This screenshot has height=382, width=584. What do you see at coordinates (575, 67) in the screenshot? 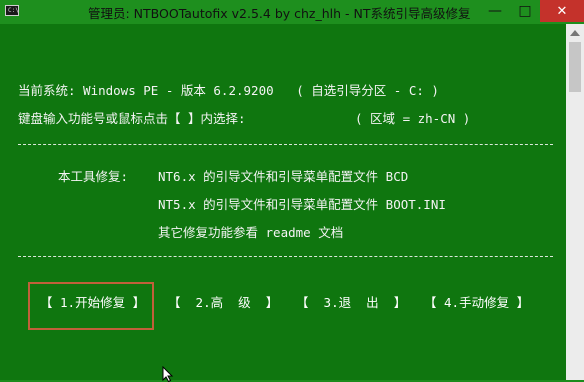
I see `scrollbar-thumb` at bounding box center [575, 67].